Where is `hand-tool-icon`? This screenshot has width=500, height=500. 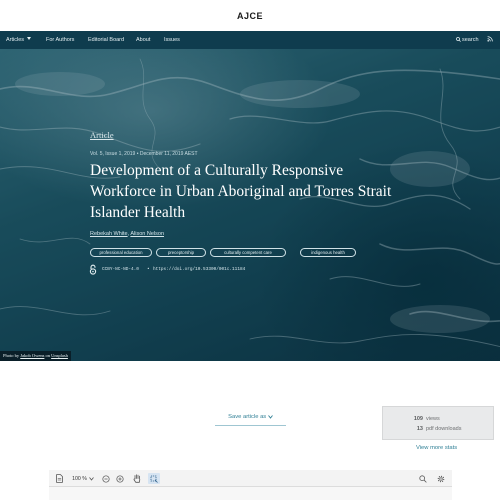 hand-tool-icon is located at coordinates (136, 478).